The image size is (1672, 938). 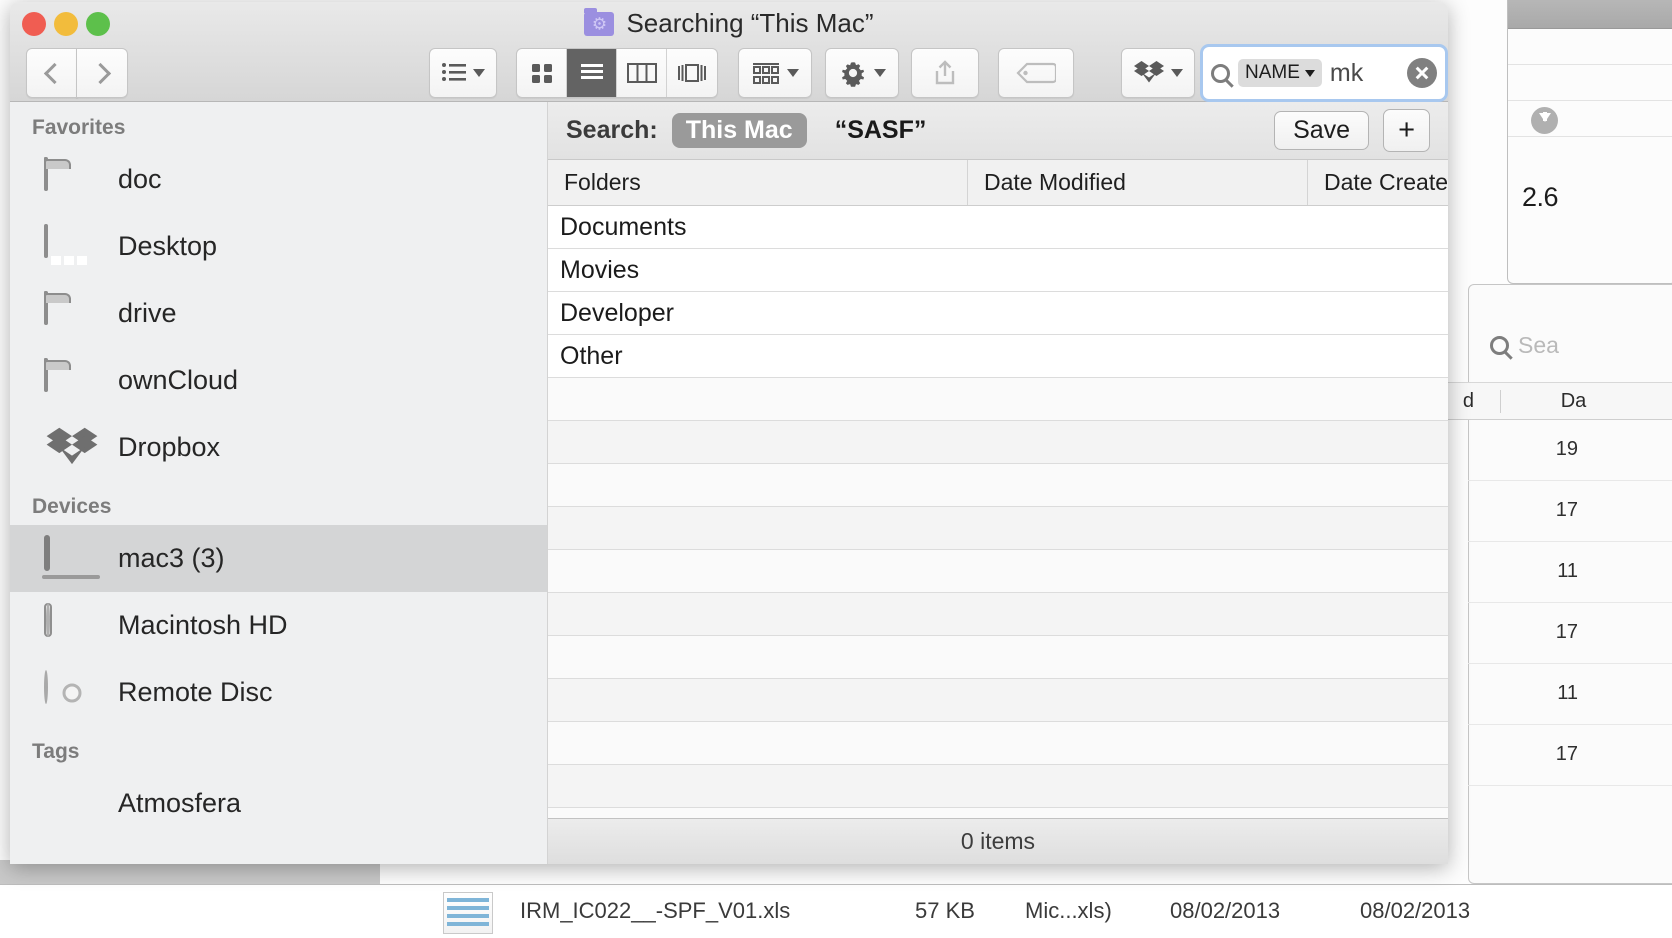 What do you see at coordinates (1138, 182) in the screenshot?
I see `column-header-date-modified: Date Modified` at bounding box center [1138, 182].